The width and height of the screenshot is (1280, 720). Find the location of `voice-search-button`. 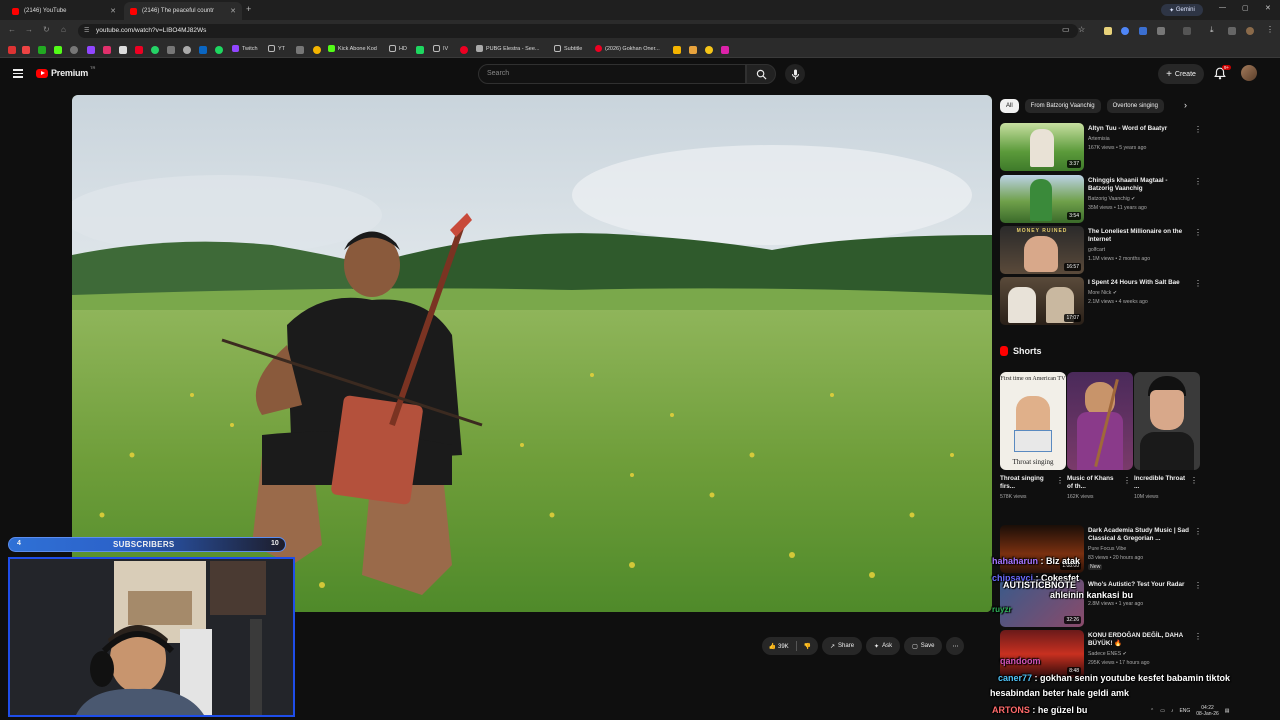

voice-search-button is located at coordinates (795, 74).